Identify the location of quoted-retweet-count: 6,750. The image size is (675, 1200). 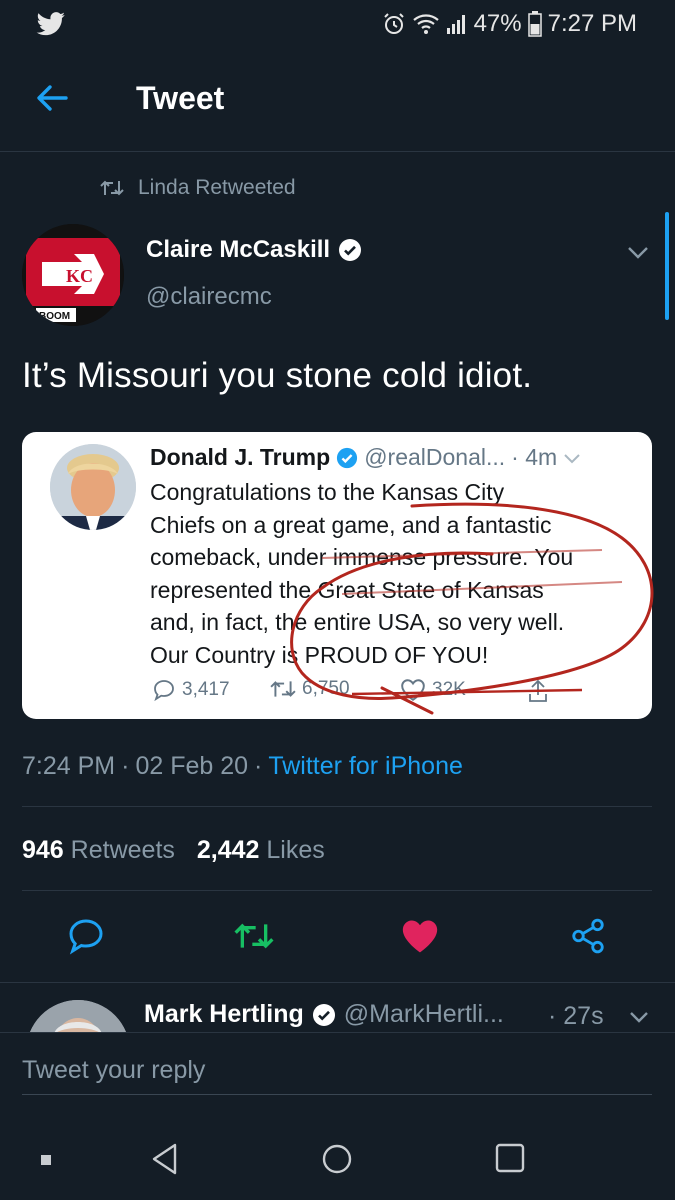
(310, 689).